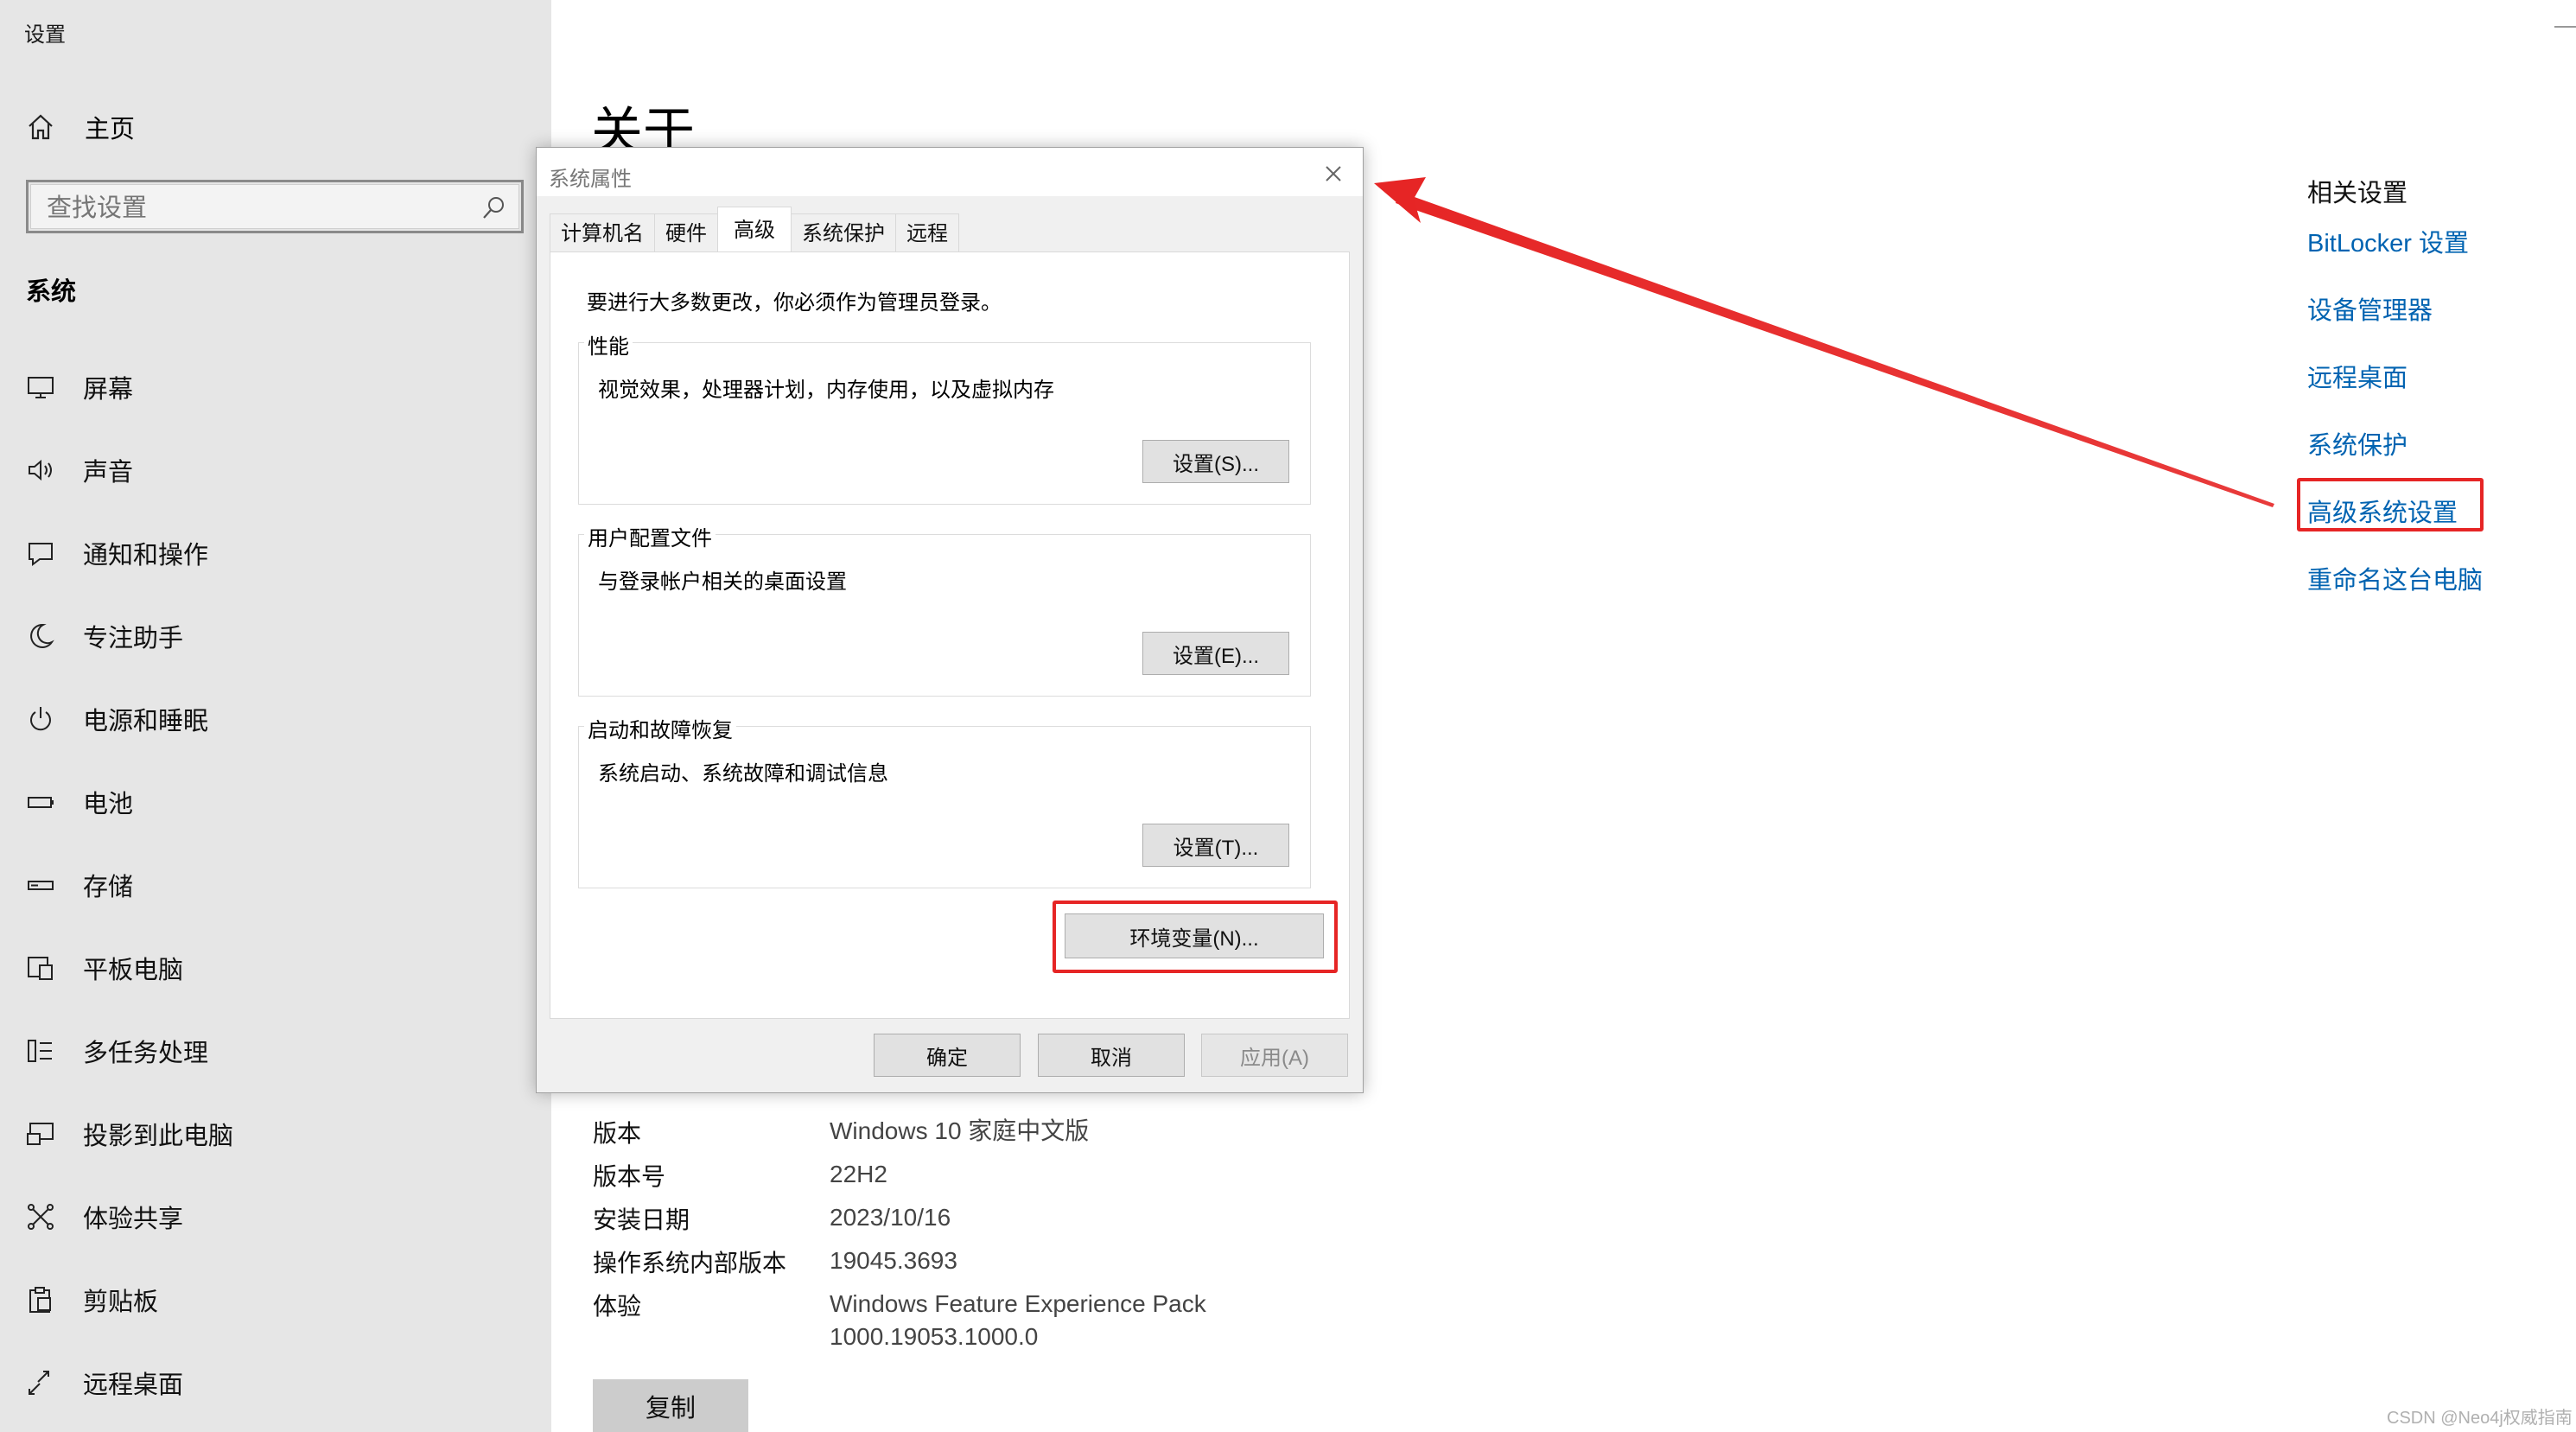  Describe the element at coordinates (948, 1055) in the screenshot. I see `ok-button: 确定` at that location.